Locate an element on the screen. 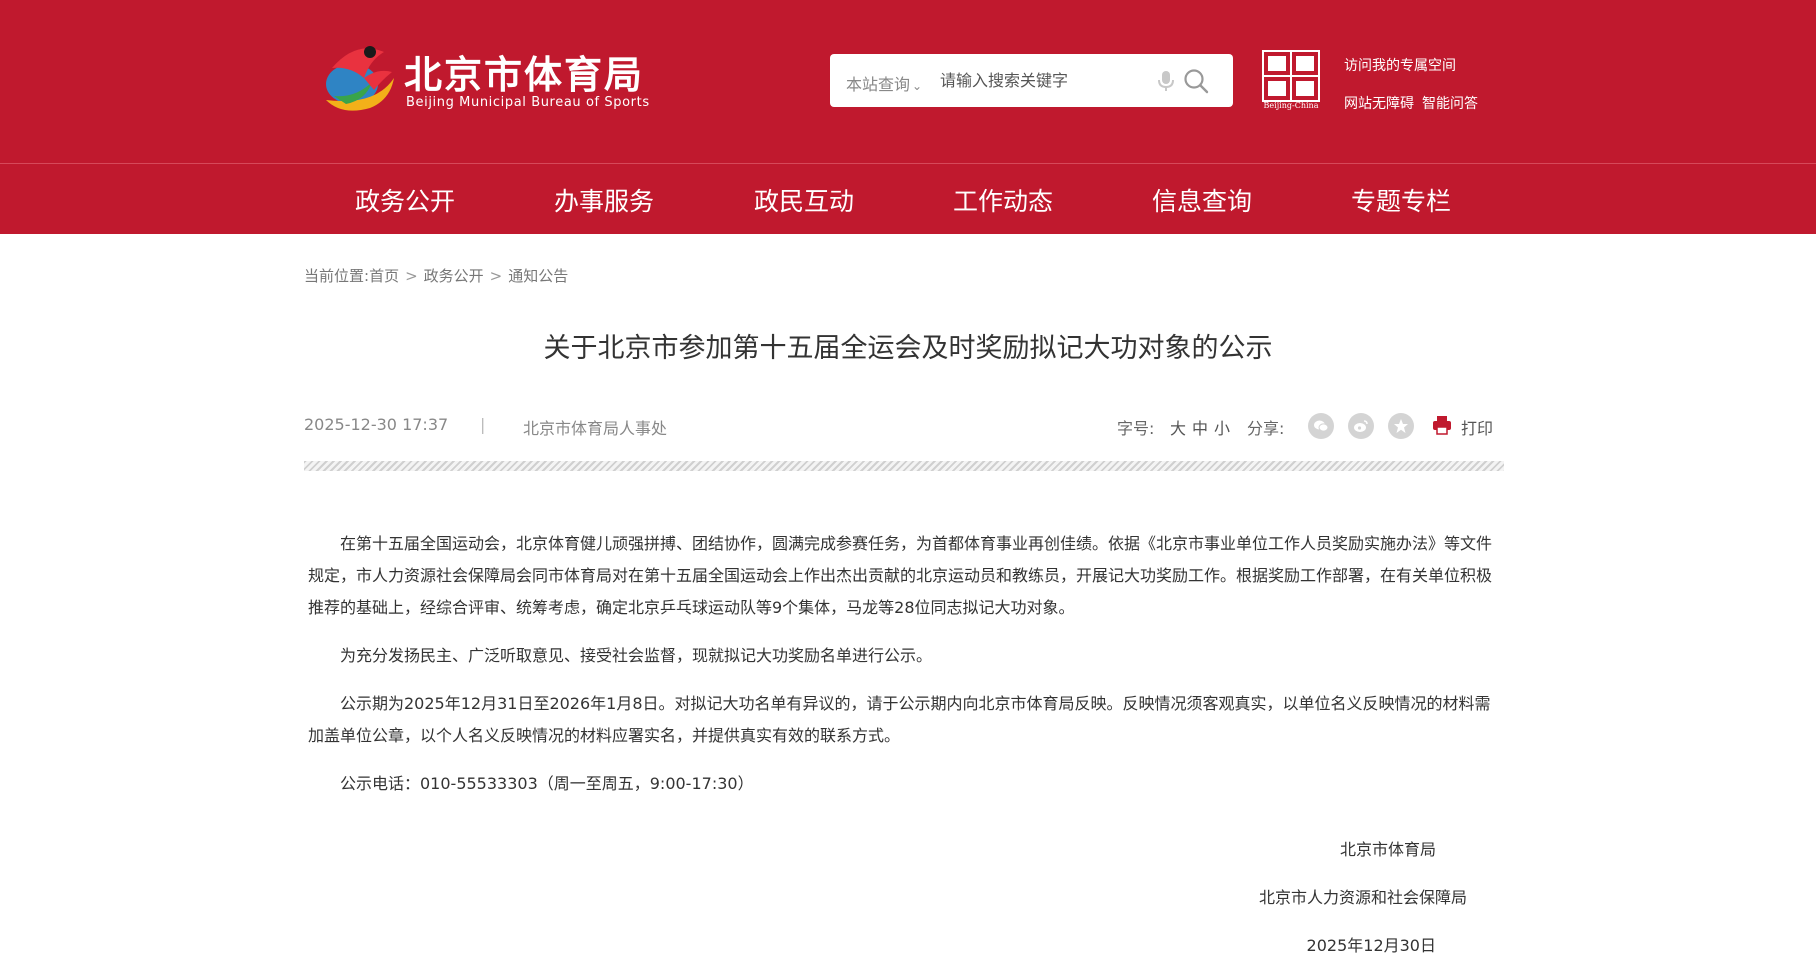  chevron-down-icon: ⌄ is located at coordinates (917, 86).